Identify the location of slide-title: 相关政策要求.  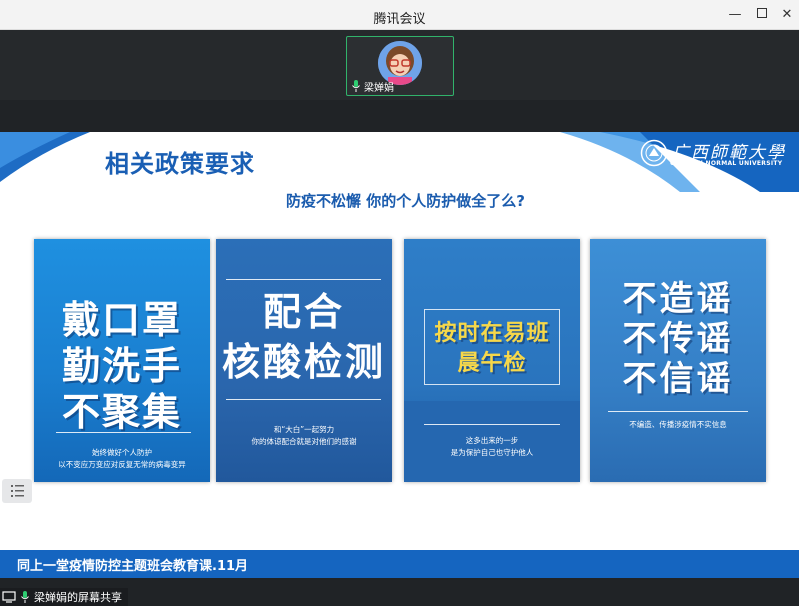
(180, 164).